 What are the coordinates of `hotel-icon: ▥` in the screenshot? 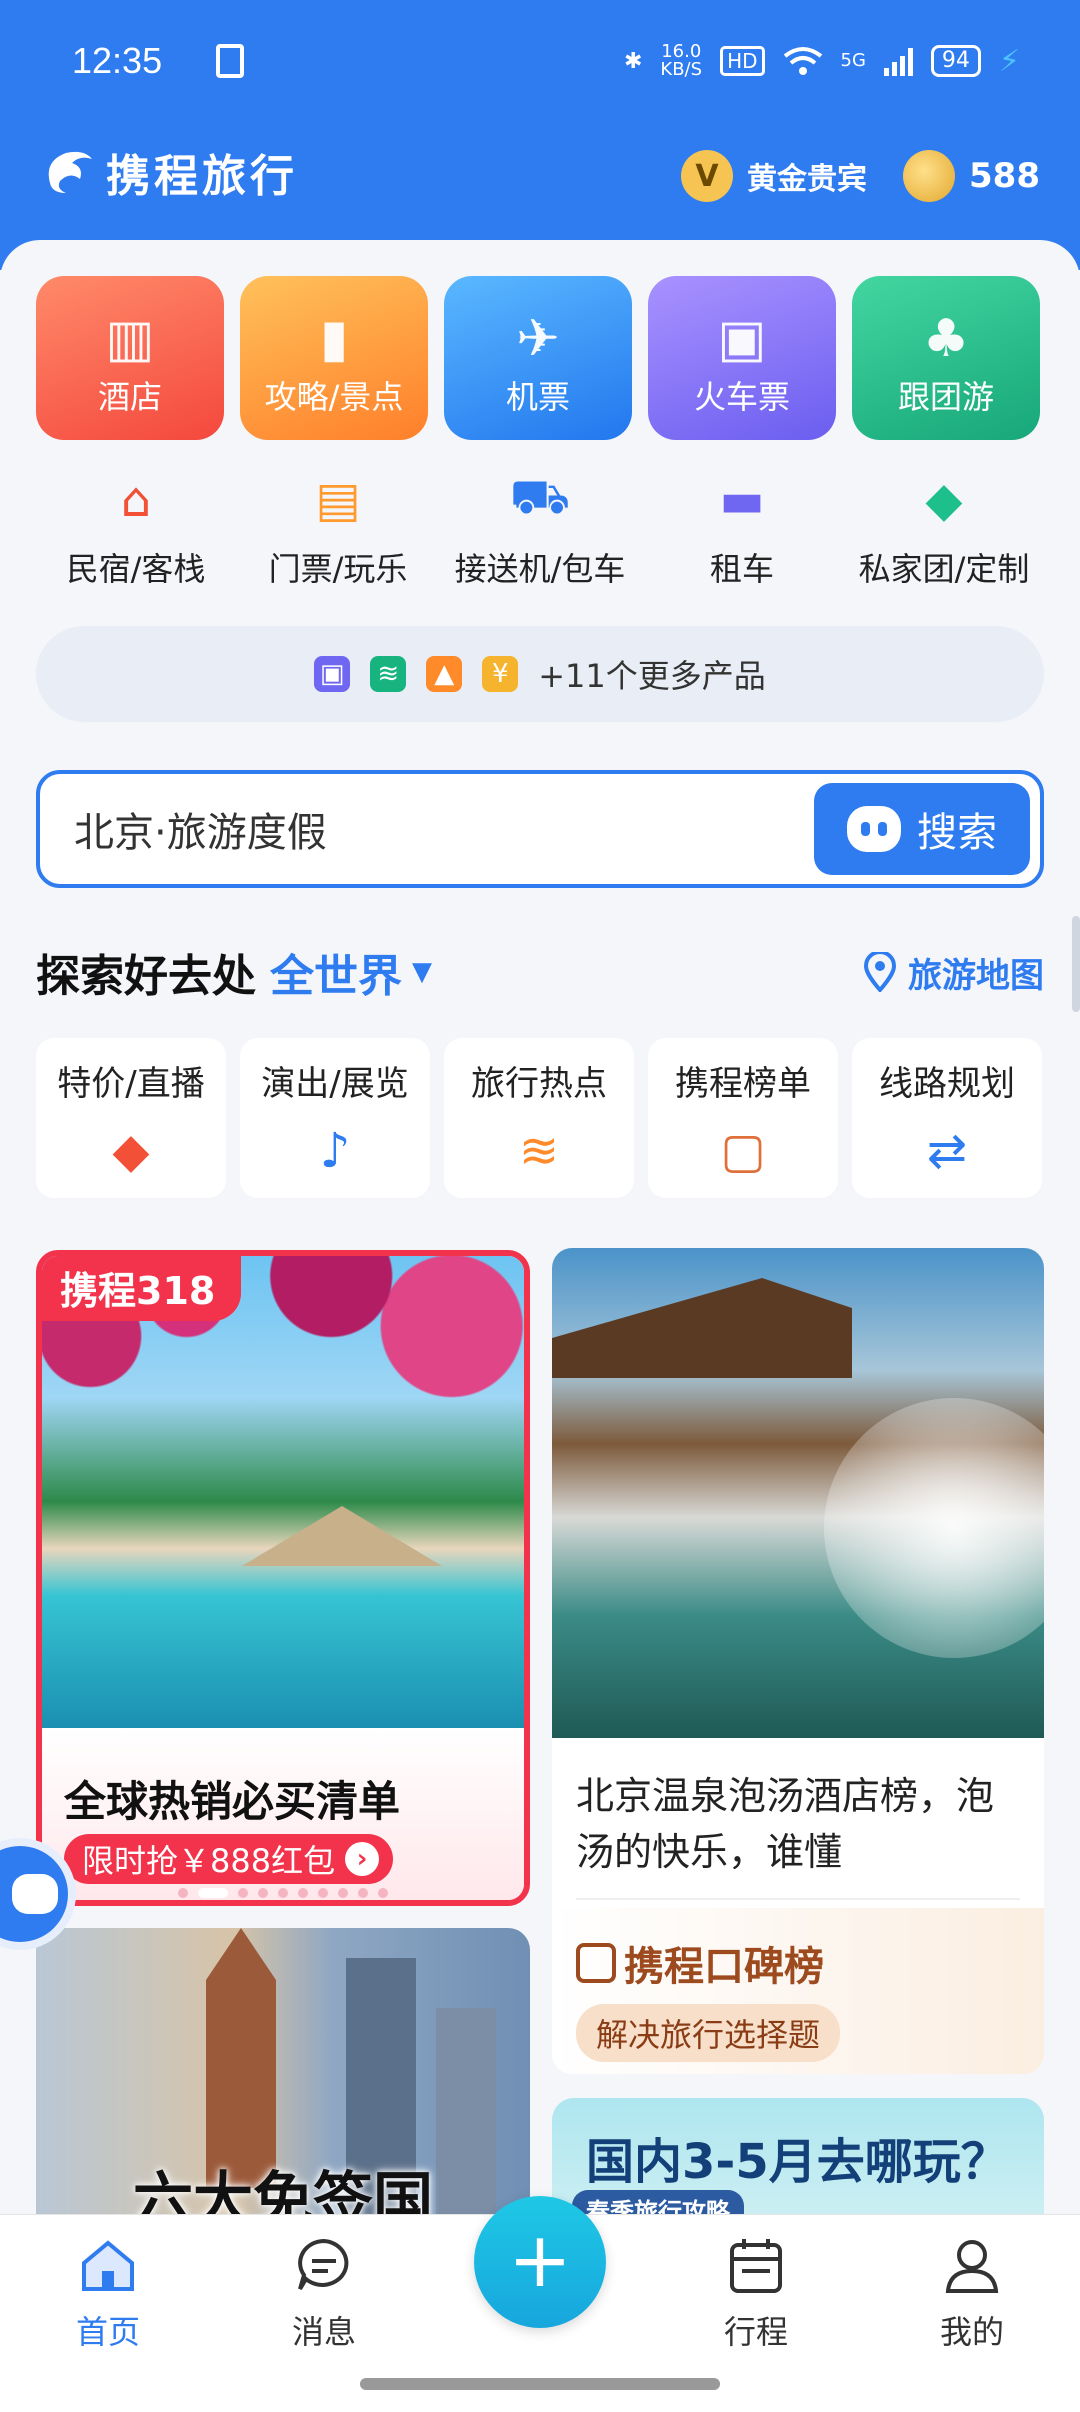 It's located at (130, 339).